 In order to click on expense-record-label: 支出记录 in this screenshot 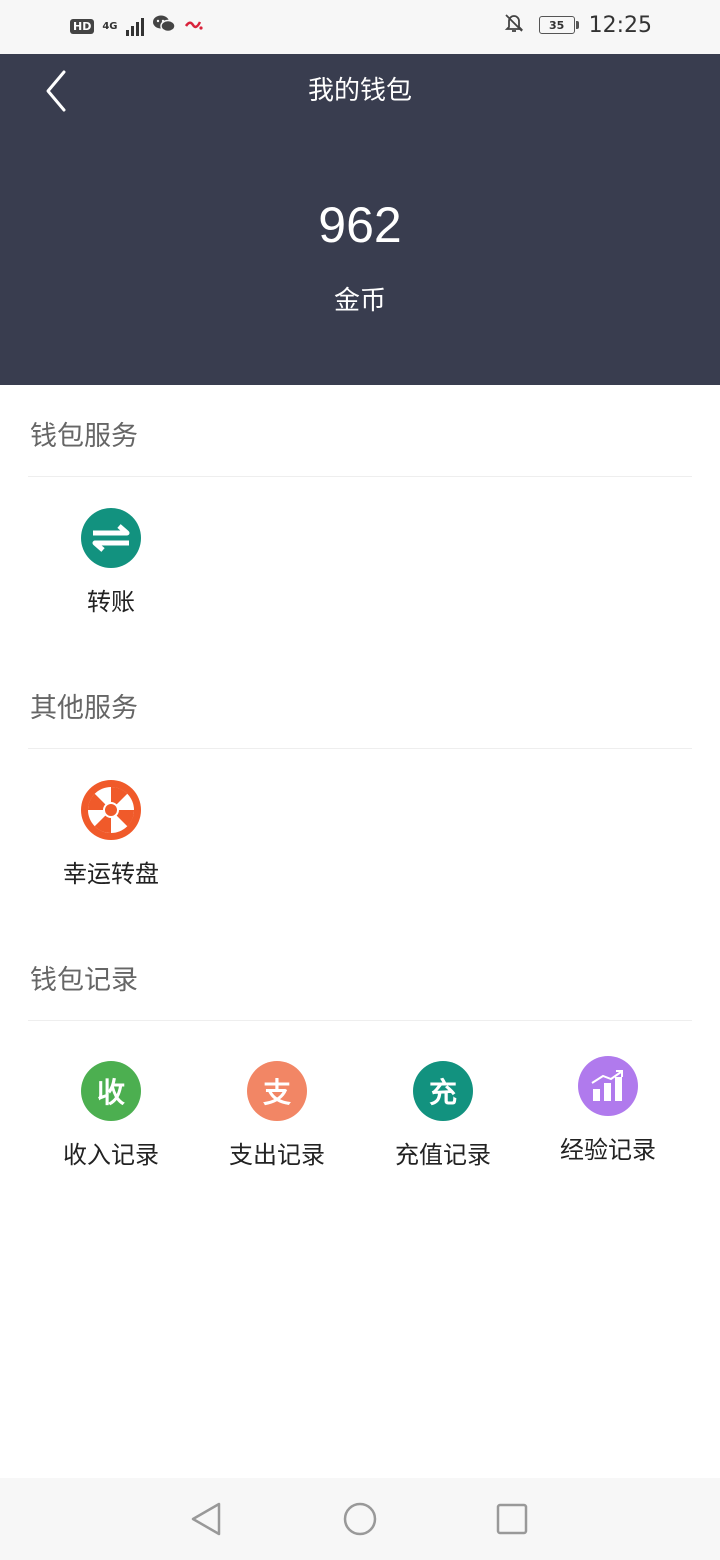, I will do `click(277, 1155)`.